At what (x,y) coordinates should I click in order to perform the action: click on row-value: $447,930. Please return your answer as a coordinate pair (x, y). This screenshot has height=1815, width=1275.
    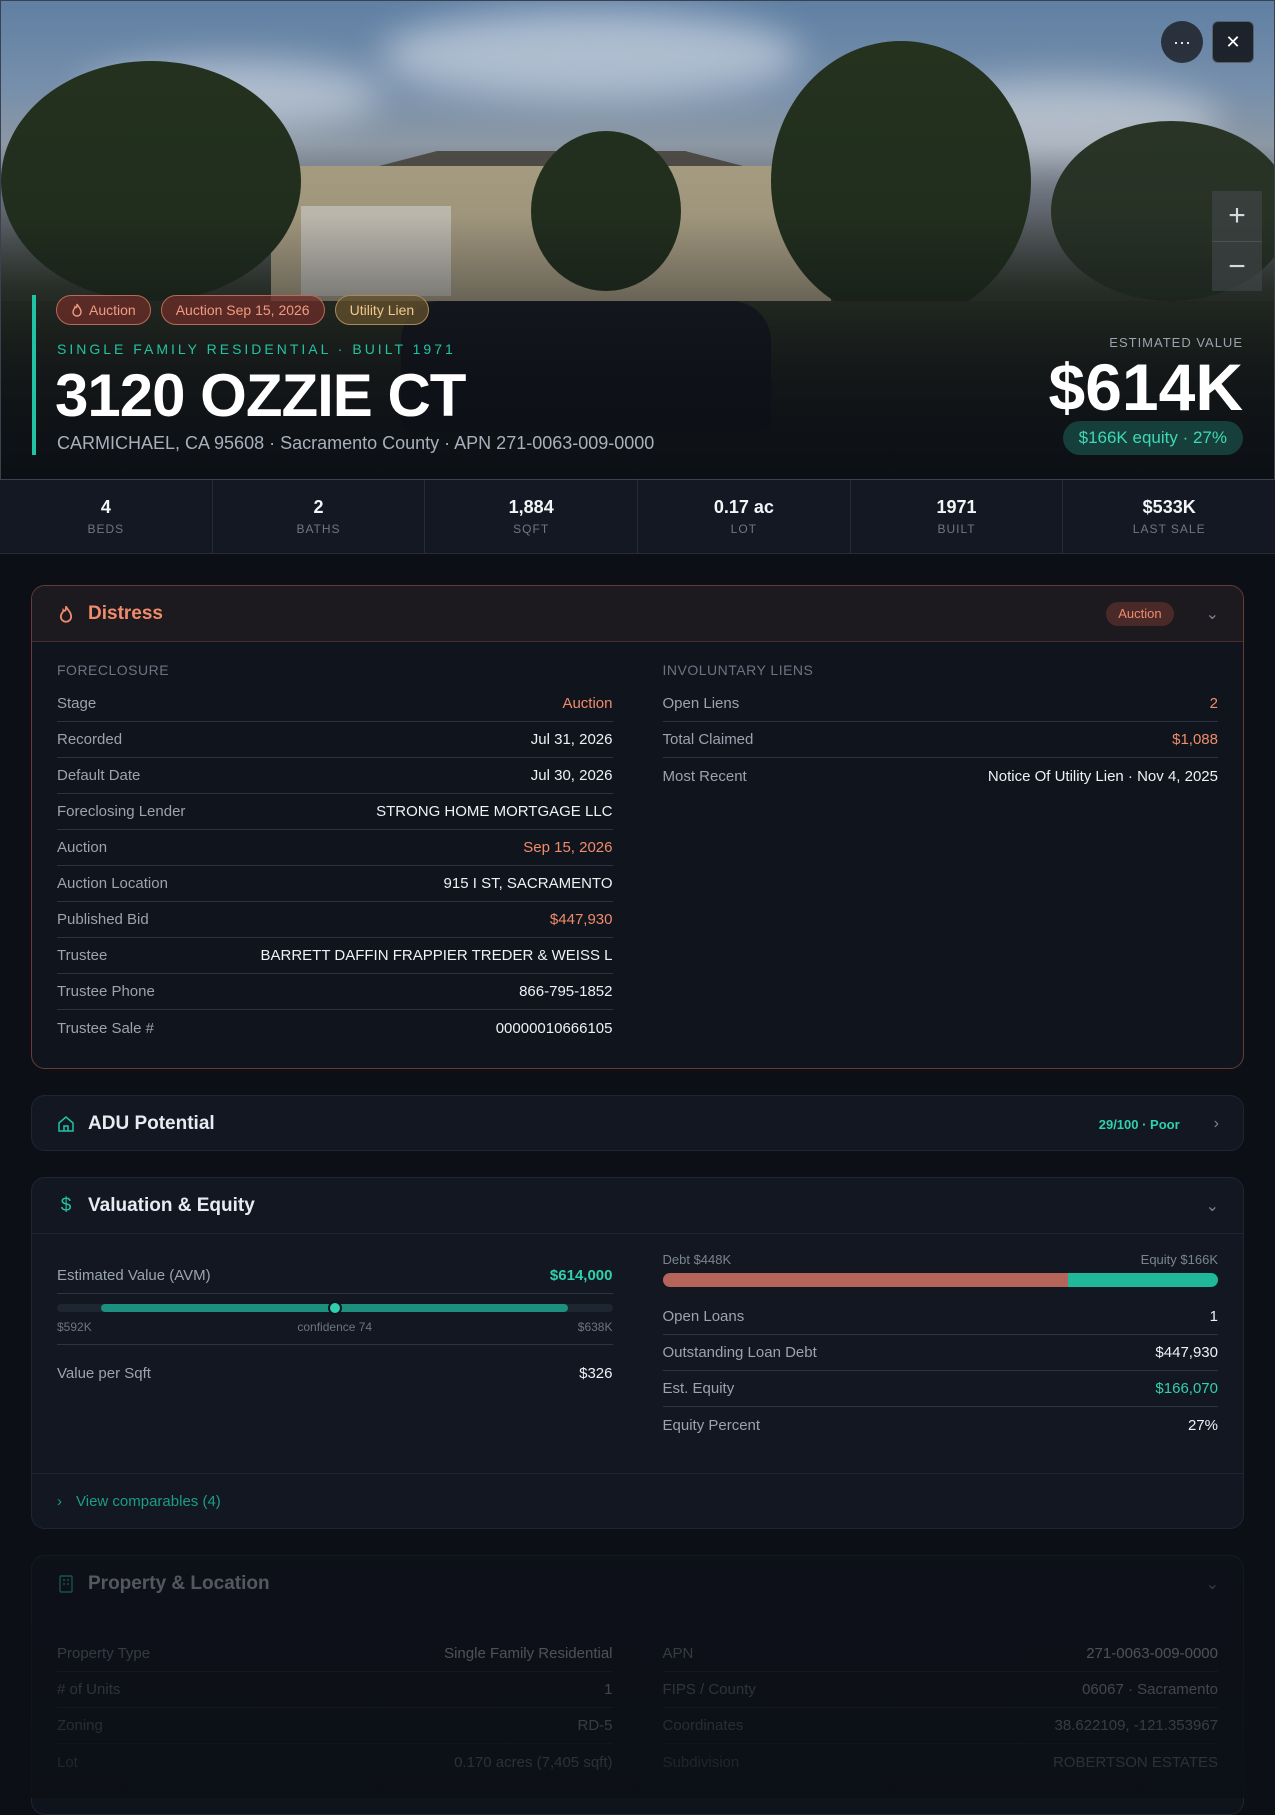
    Looking at the image, I should click on (581, 919).